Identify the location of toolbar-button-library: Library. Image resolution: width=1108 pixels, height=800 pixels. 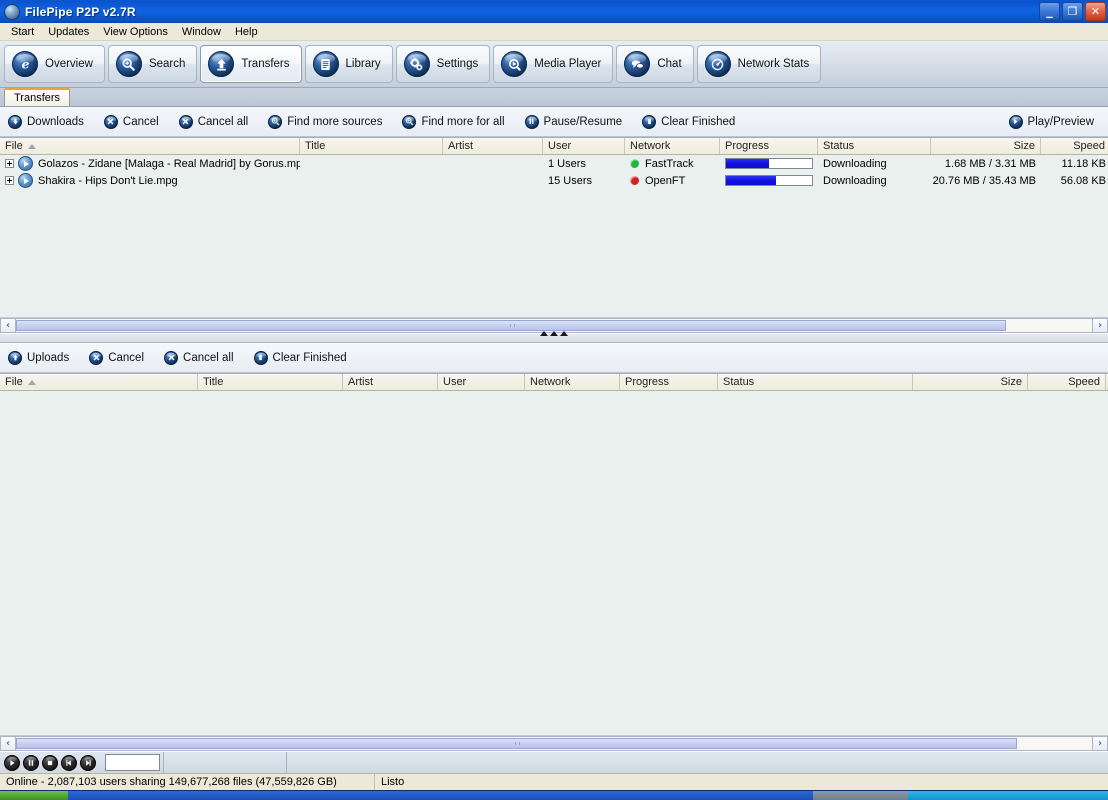
(348, 64).